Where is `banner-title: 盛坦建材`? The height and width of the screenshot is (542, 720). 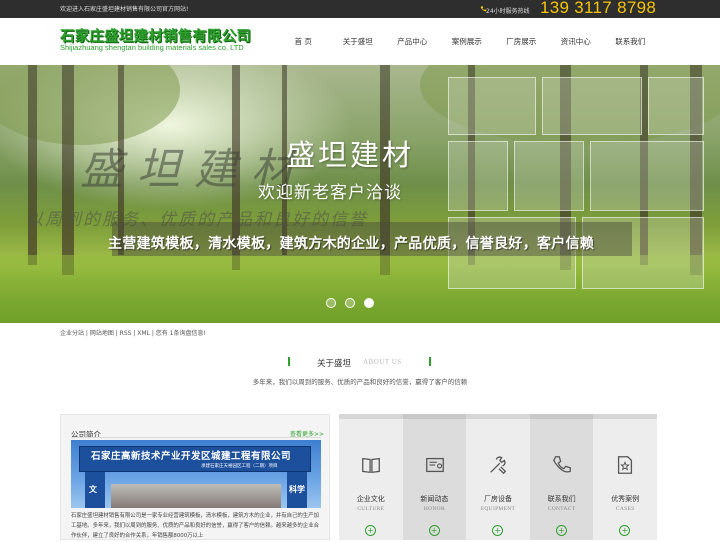
banner-title: 盛坦建材 is located at coordinates (350, 155).